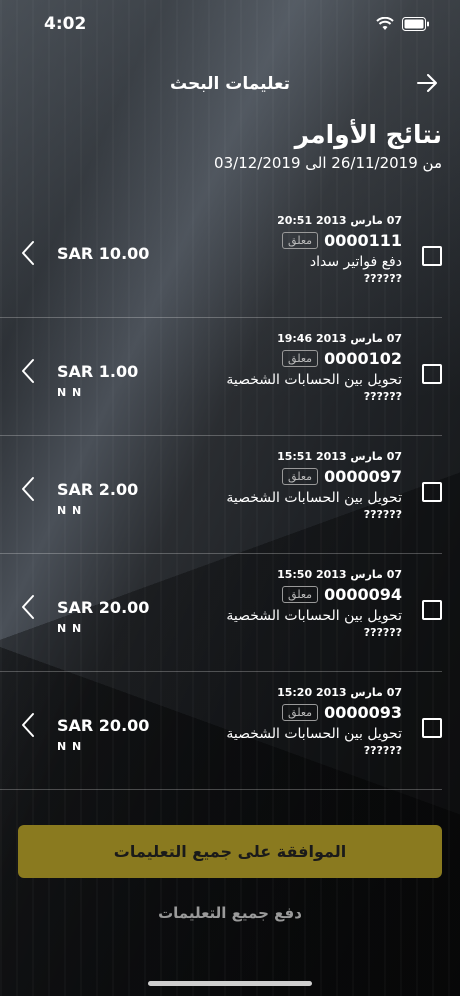 This screenshot has height=996, width=460. I want to click on order-datetime: 07 مارس 2013 15:51, so click(339, 456).